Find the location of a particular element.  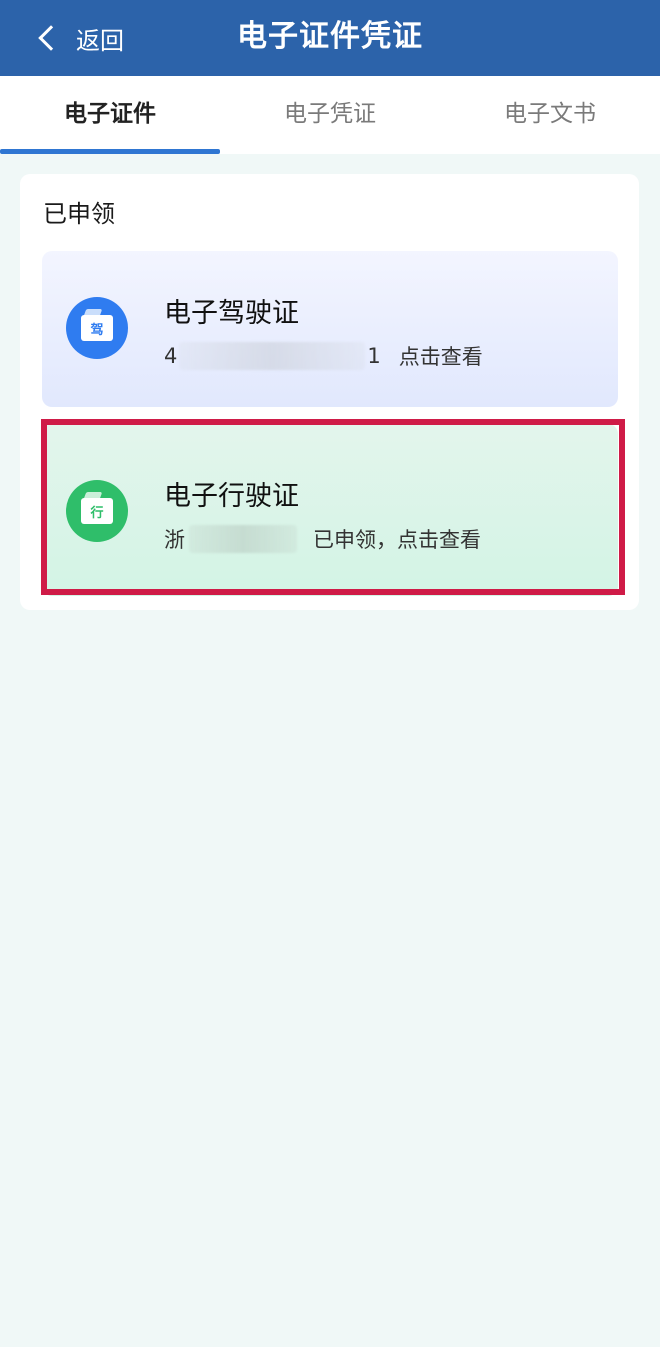

back-button: 返回 is located at coordinates (79, 38).